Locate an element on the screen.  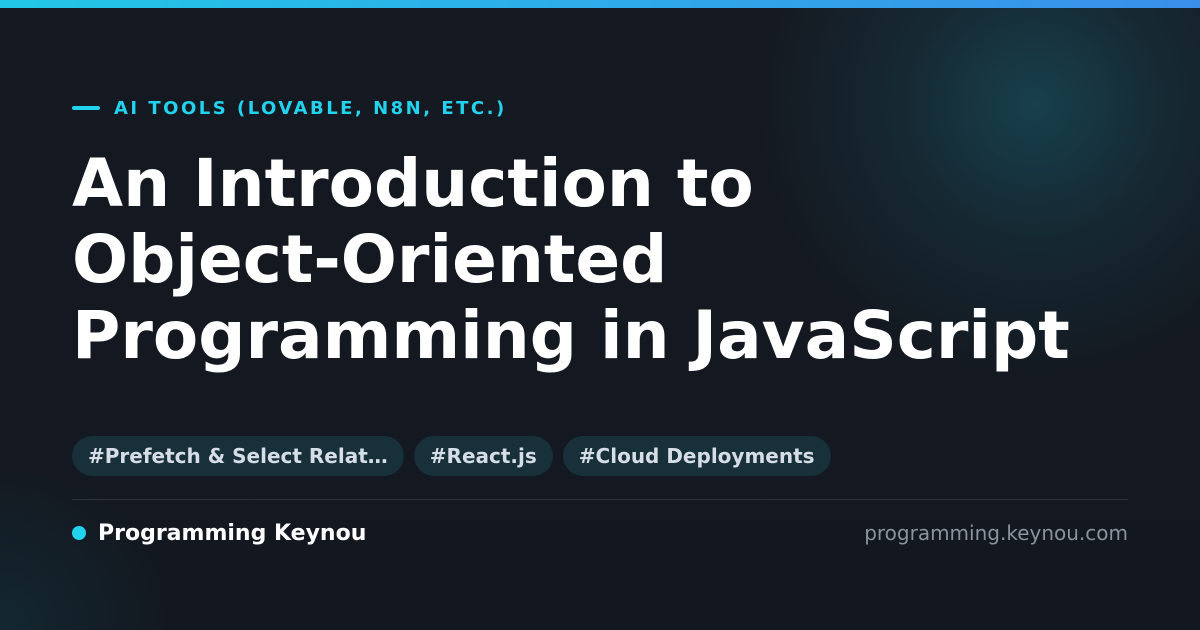
category-eyebrow: AI TOOLS (LOVABLE, N8N, ETC.) is located at coordinates (289, 108).